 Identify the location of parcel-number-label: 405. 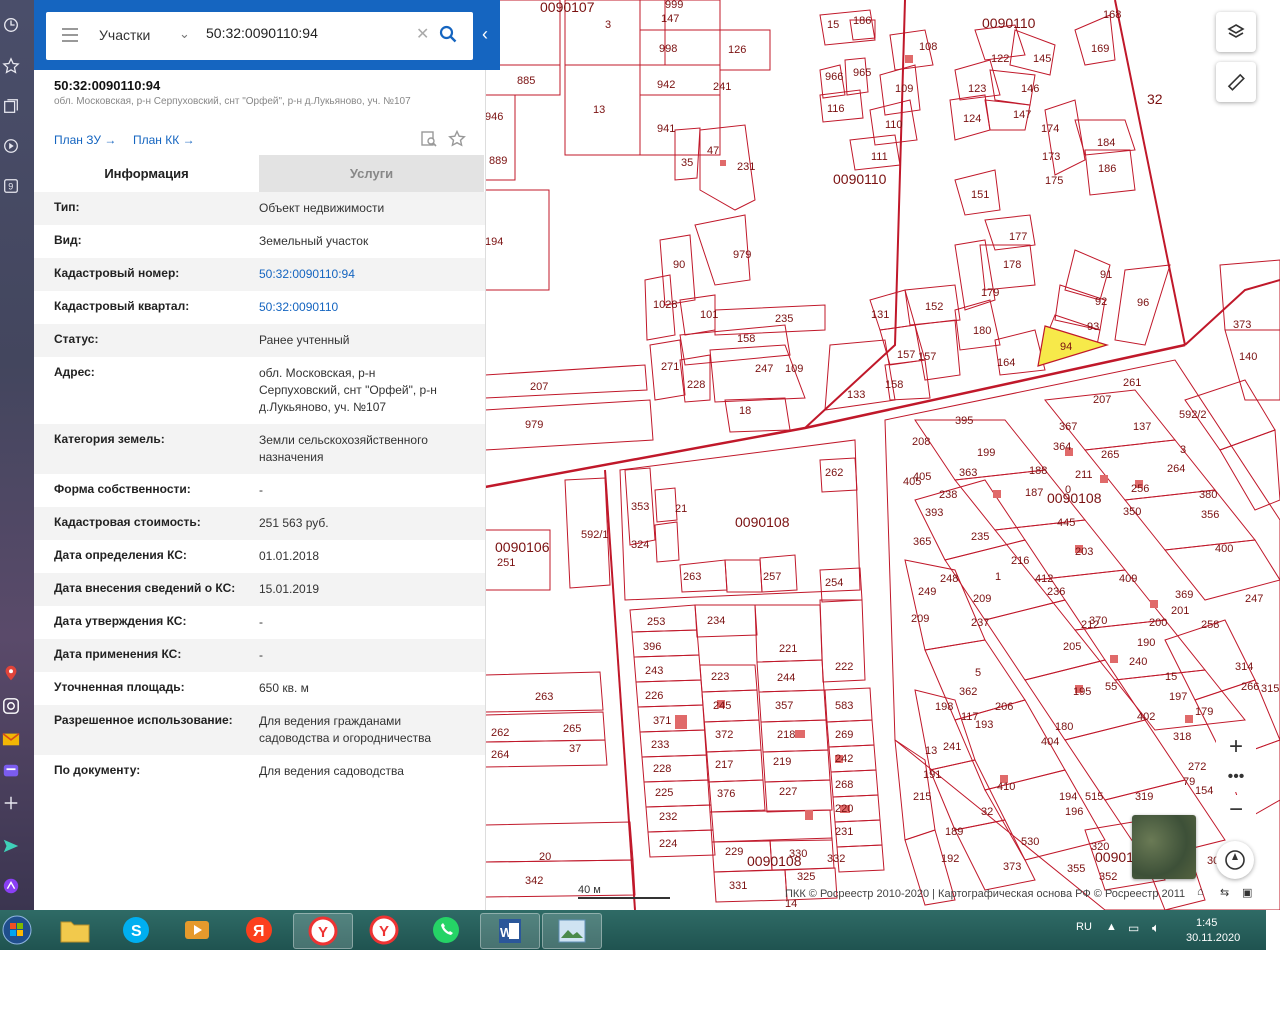
(922, 477).